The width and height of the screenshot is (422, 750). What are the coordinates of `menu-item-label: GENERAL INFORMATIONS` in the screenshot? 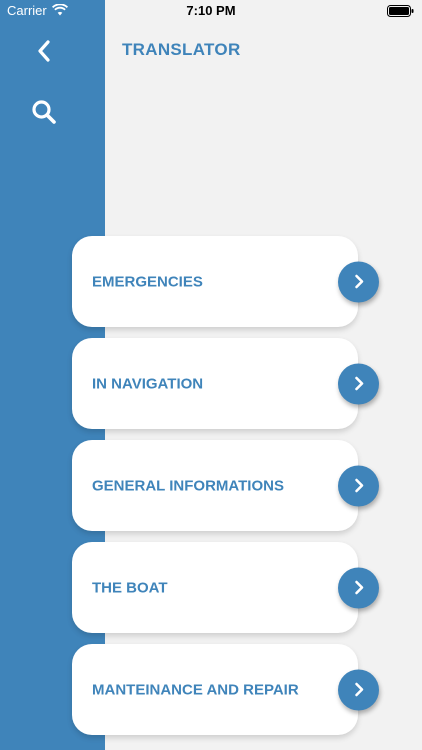 It's located at (188, 485).